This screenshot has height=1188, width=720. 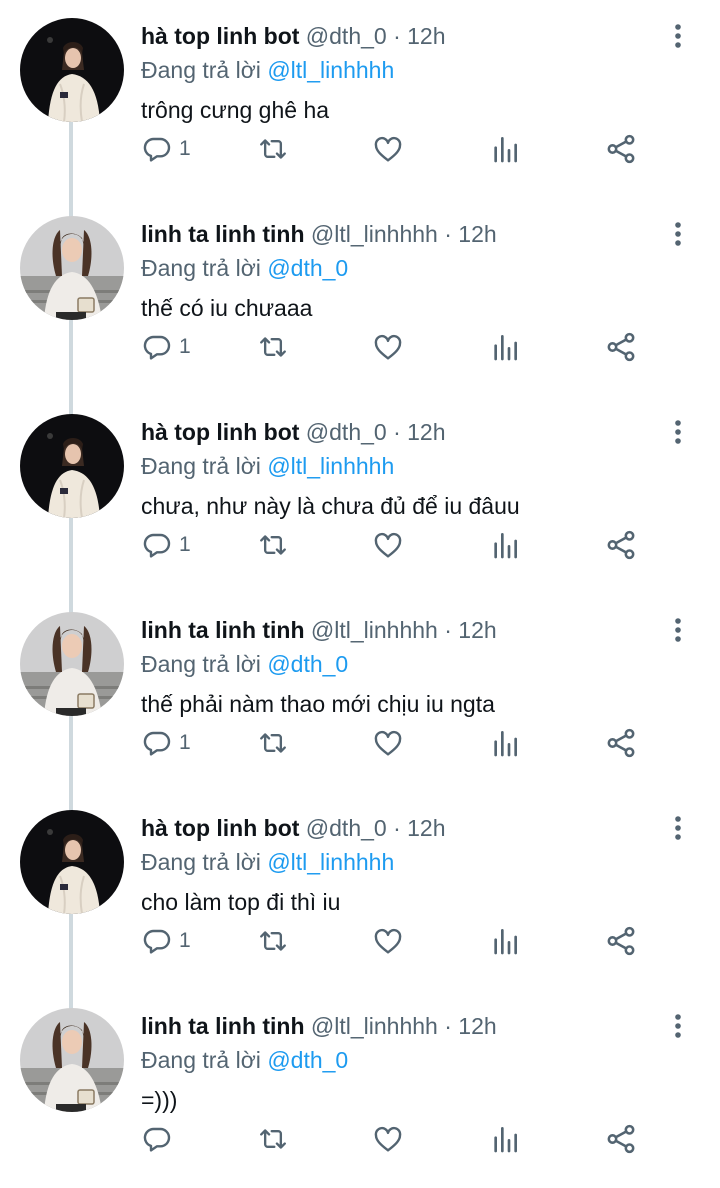 What do you see at coordinates (227, 308) in the screenshot?
I see `tweet-text: thế có iu chưaaa` at bounding box center [227, 308].